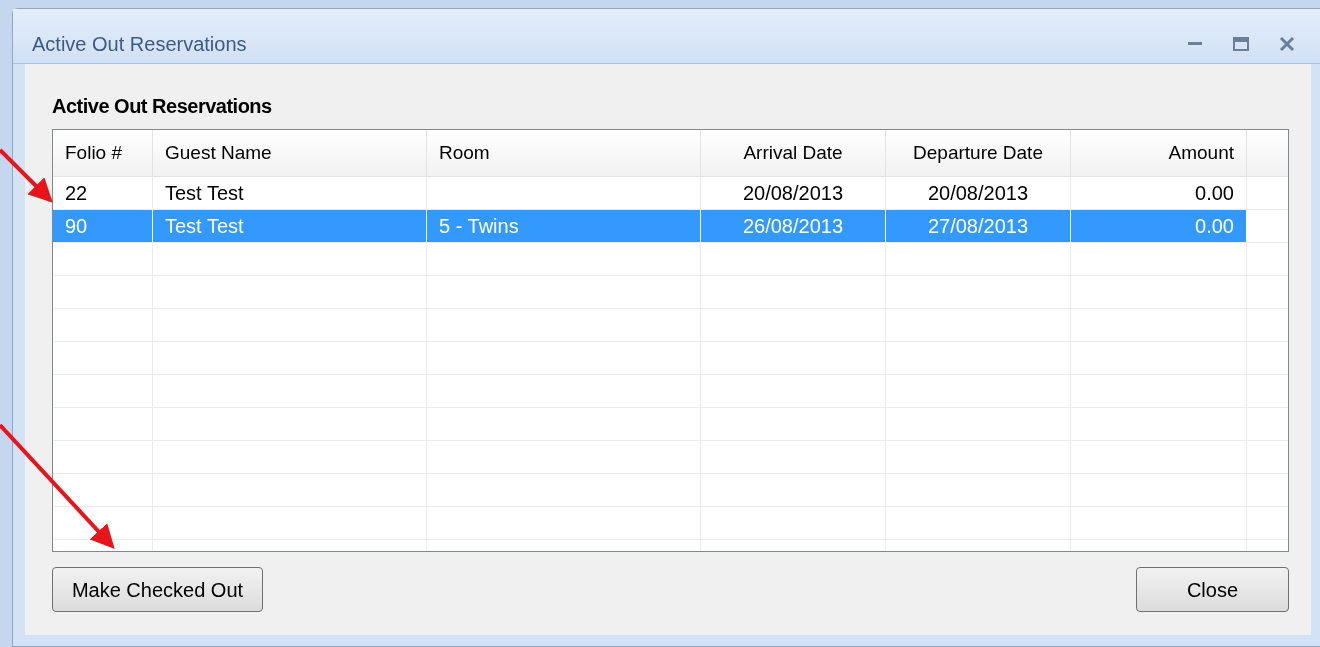  Describe the element at coordinates (76, 226) in the screenshot. I see `table-cell-text: 90` at that location.